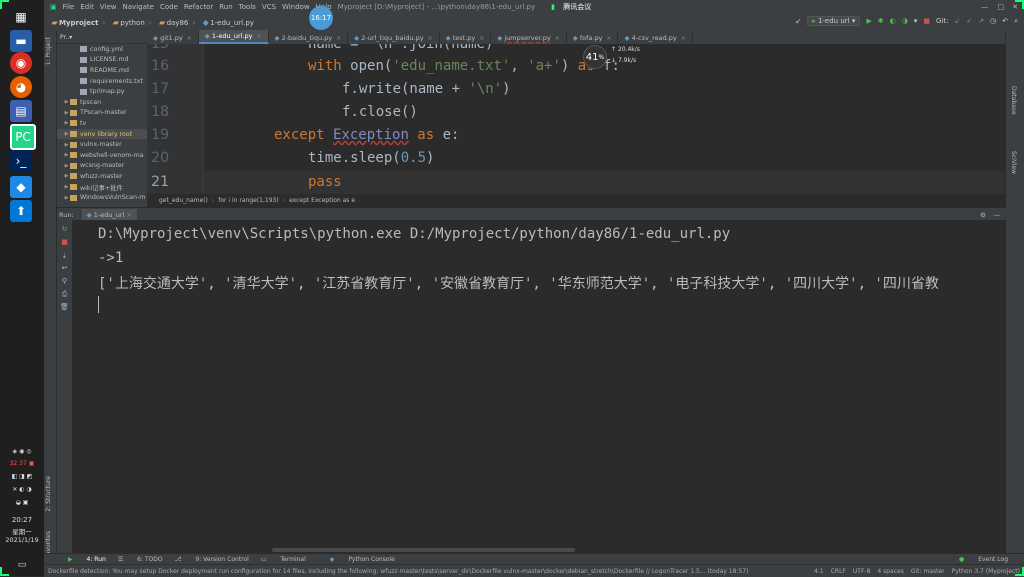  What do you see at coordinates (131, 22) in the screenshot?
I see `crumb-python: ▰ python ›` at bounding box center [131, 22].